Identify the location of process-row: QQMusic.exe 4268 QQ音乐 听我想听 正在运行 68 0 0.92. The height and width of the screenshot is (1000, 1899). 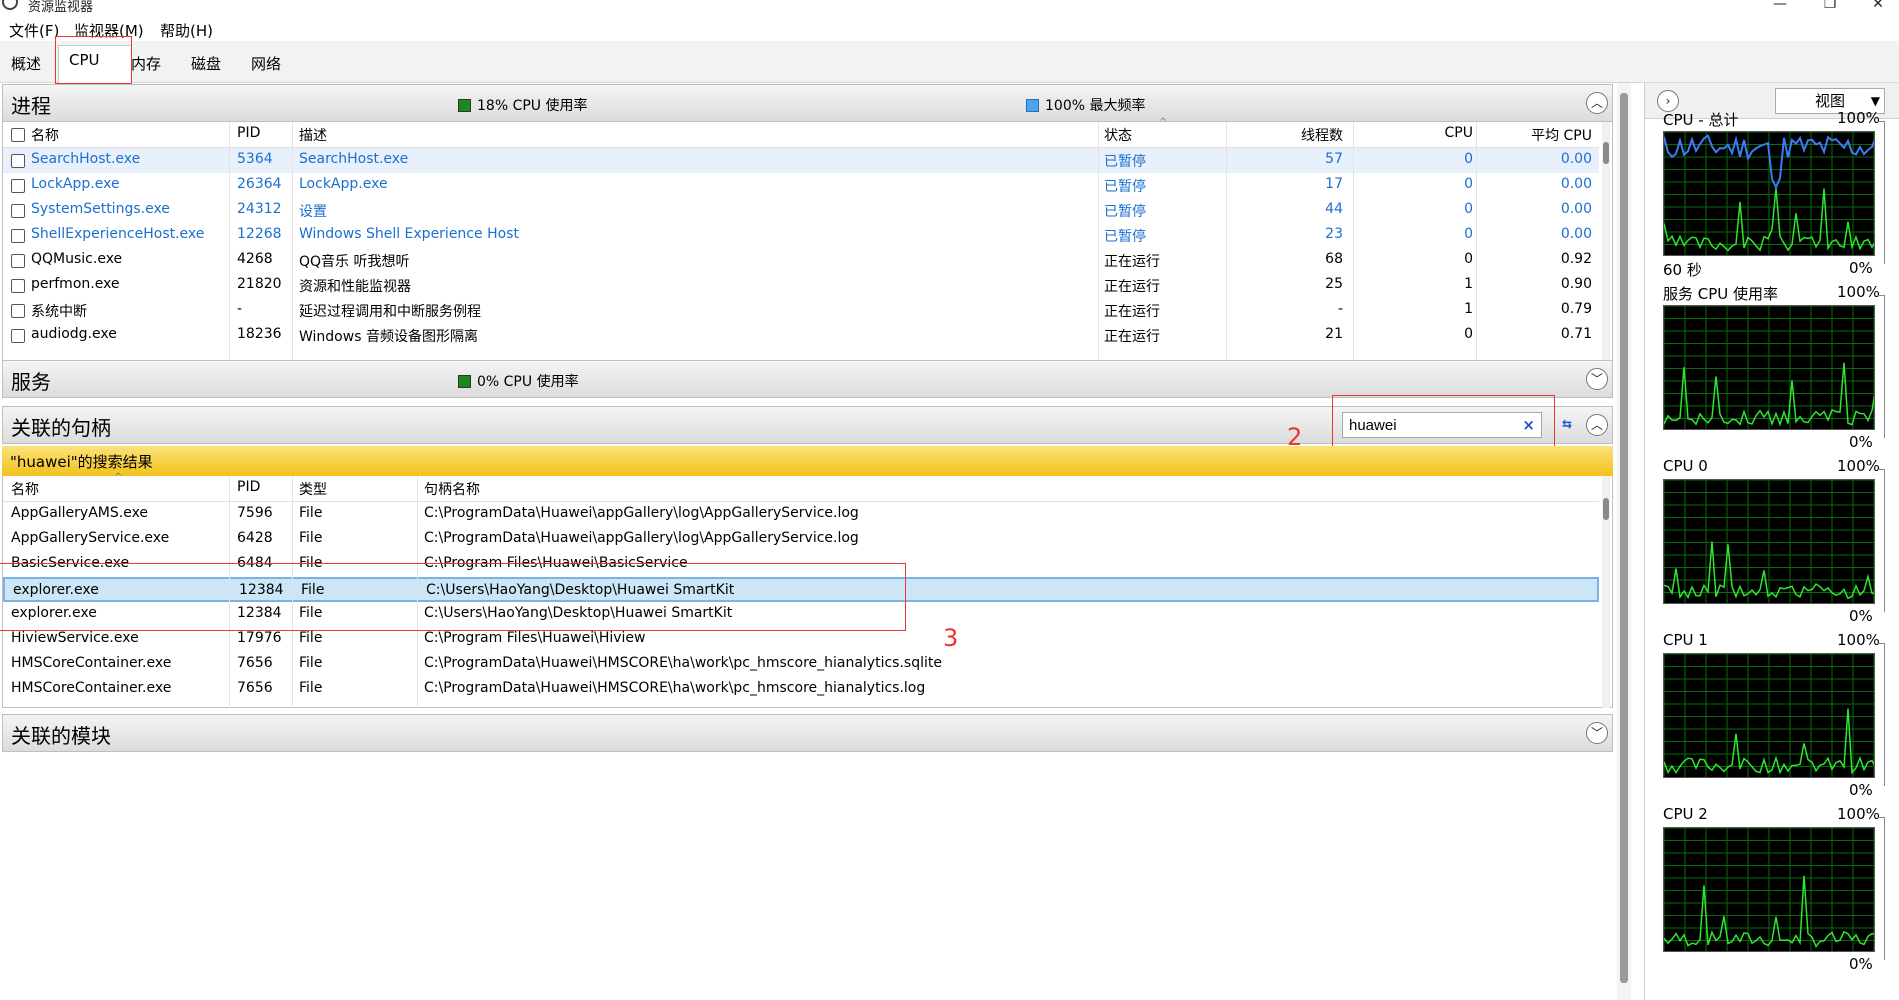
(801, 260).